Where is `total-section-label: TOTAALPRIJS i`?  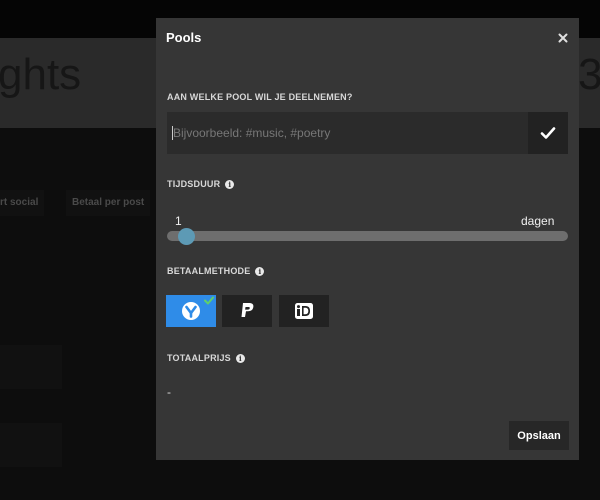 total-section-label: TOTAALPRIJS i is located at coordinates (206, 358).